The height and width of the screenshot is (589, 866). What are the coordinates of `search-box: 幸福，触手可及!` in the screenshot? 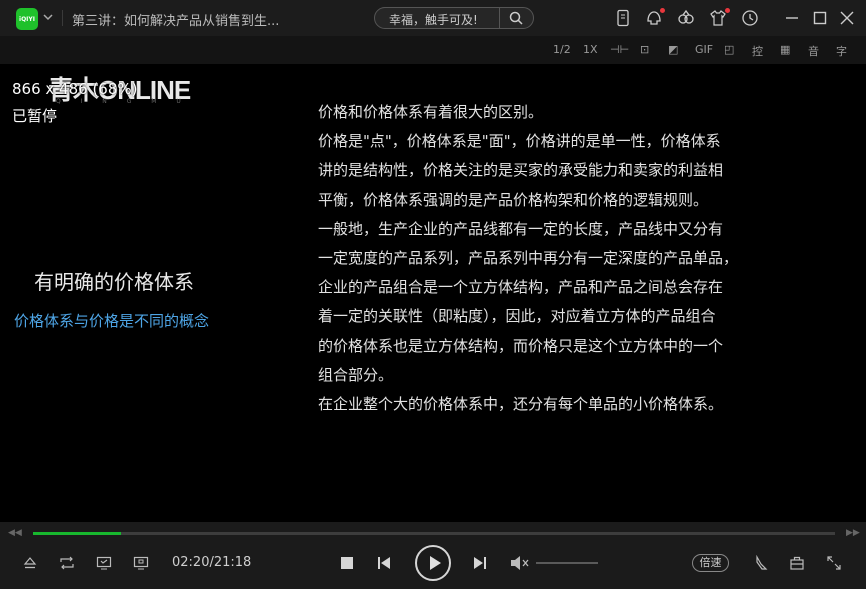 It's located at (454, 18).